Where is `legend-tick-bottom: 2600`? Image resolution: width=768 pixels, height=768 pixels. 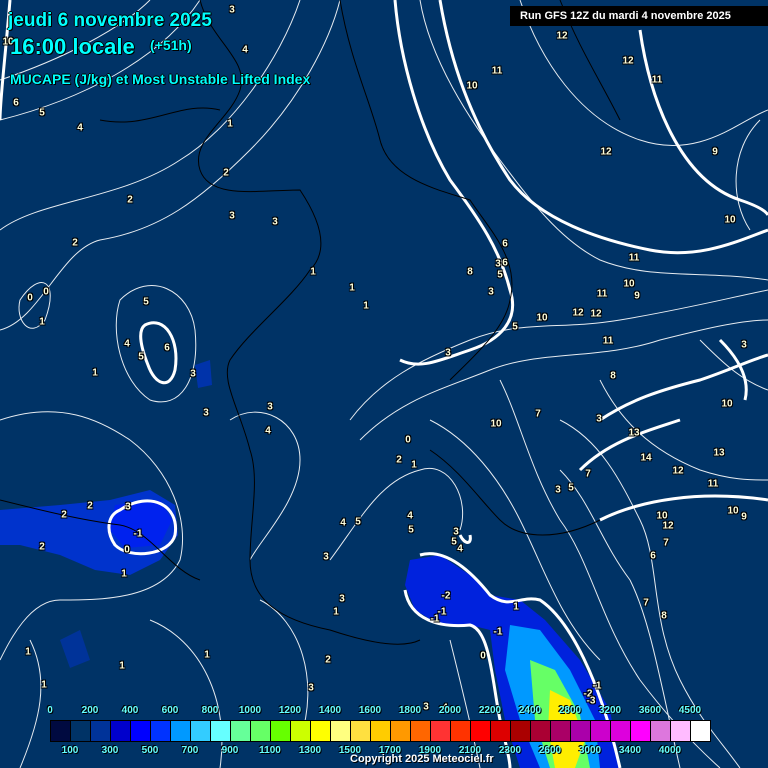 legend-tick-bottom: 2600 is located at coordinates (550, 750).